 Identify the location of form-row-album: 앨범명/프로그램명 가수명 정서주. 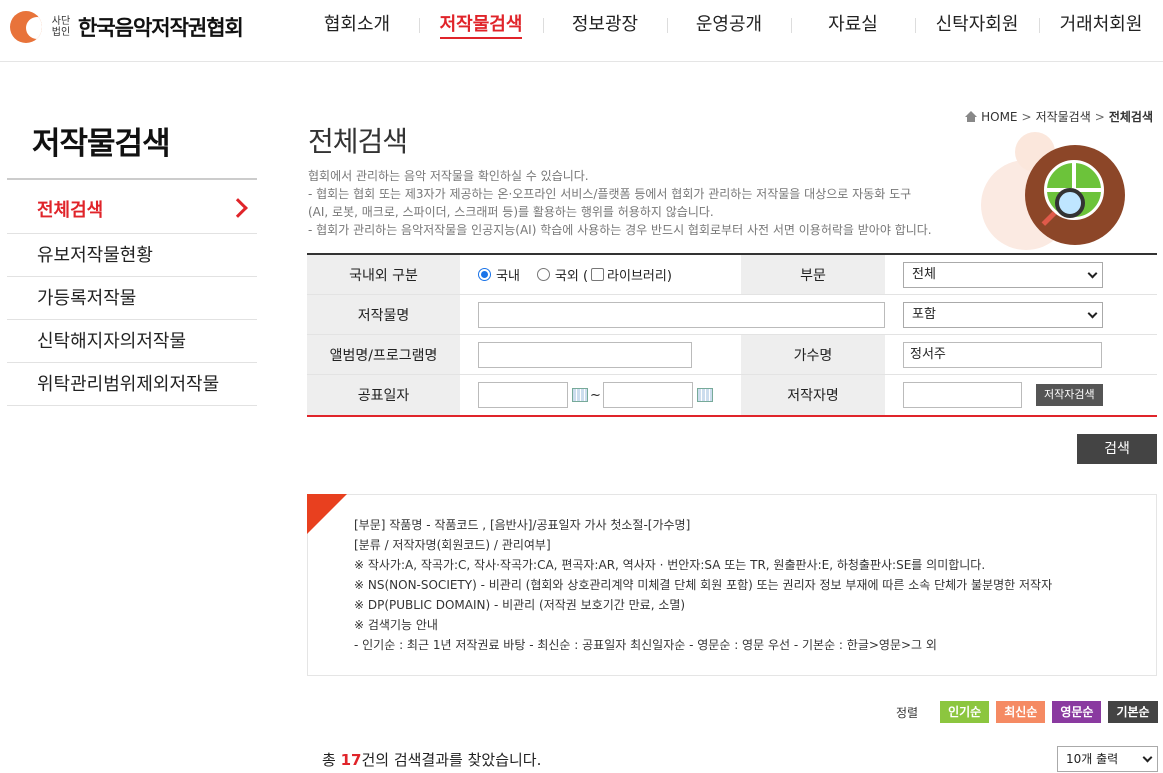
(732, 355).